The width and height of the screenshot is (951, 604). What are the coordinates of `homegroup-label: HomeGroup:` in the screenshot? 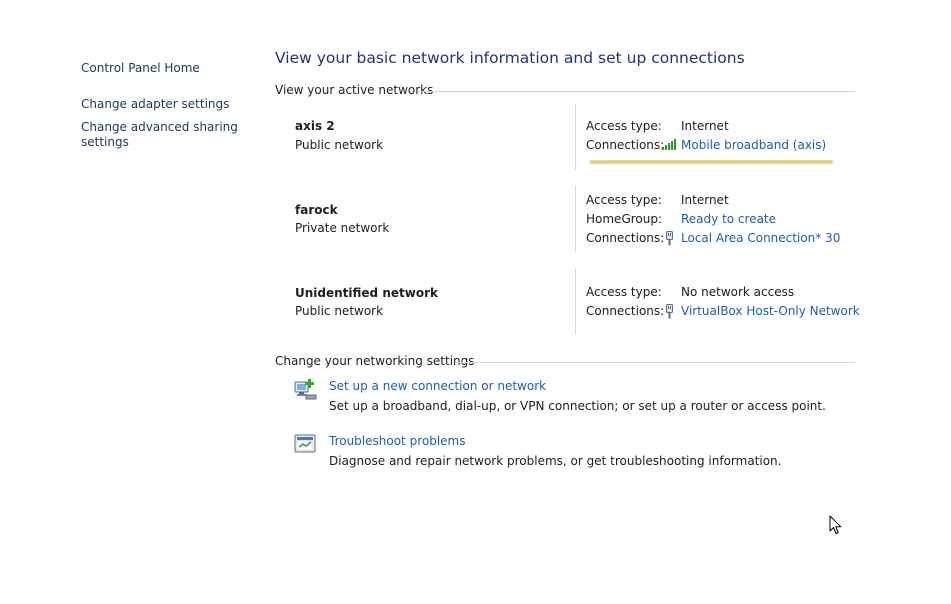 It's located at (624, 219).